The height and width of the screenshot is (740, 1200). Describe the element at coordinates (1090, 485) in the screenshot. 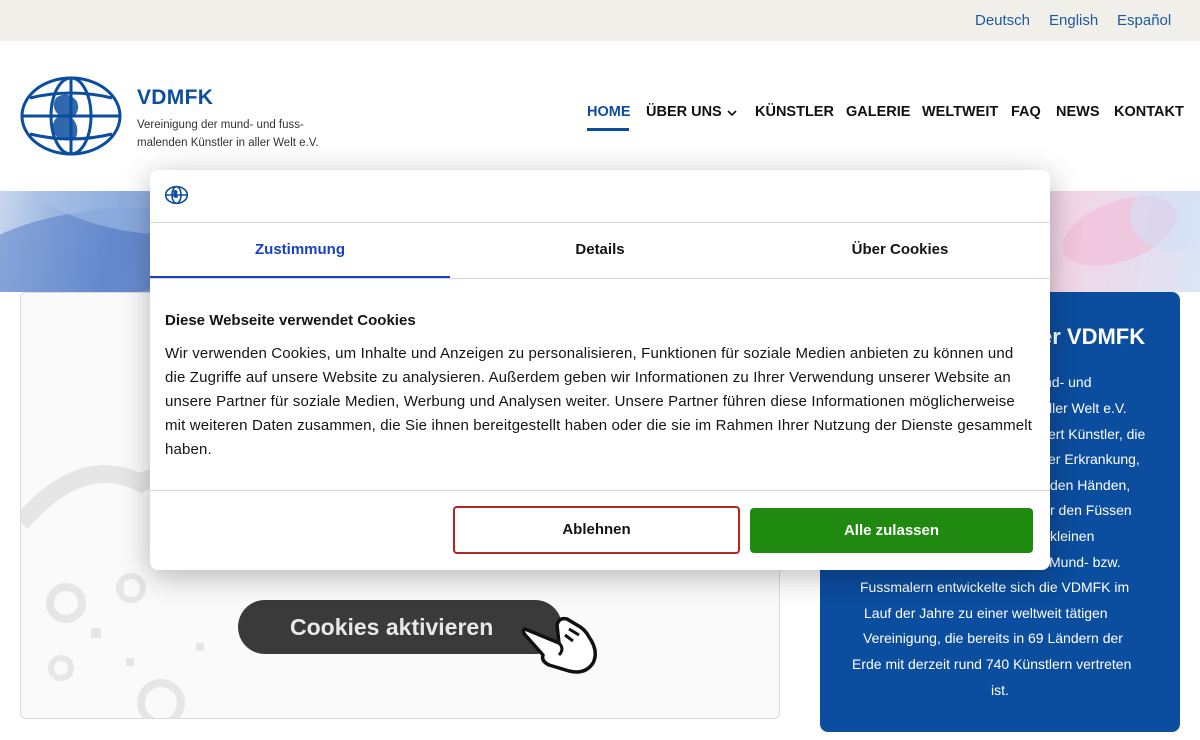

I see `about-line: den Händen,` at that location.